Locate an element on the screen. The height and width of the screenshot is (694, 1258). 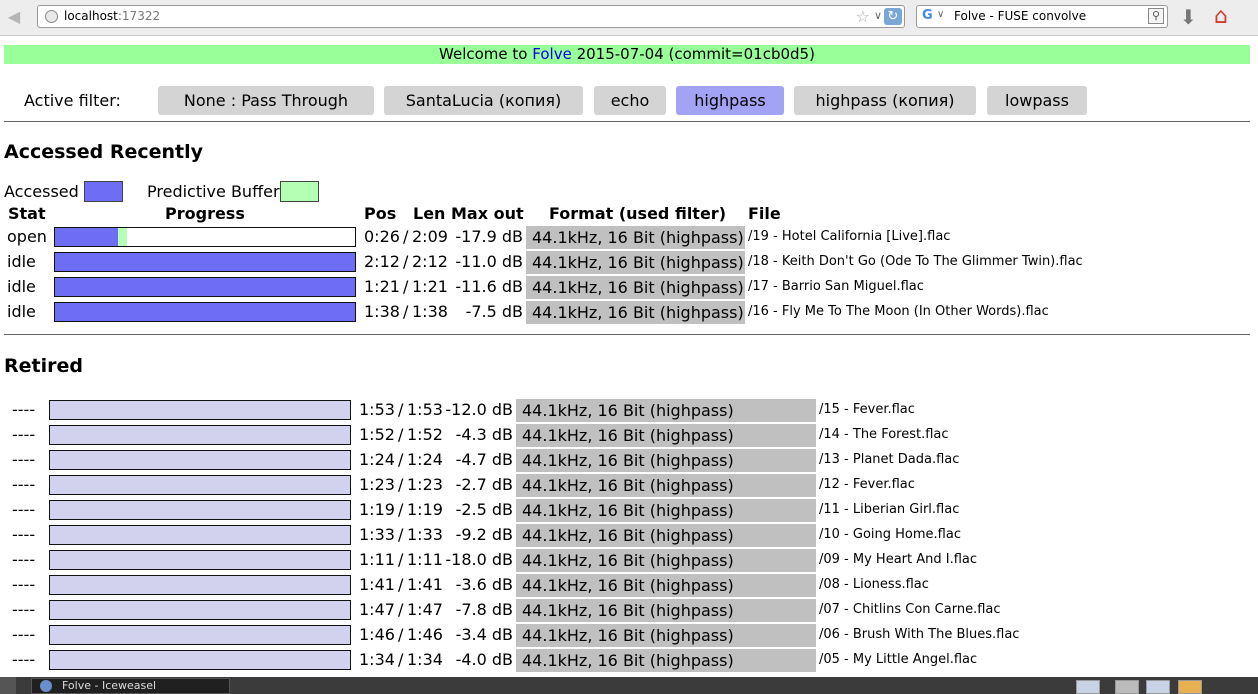
row-pos: 1:11 is located at coordinates (377, 559).